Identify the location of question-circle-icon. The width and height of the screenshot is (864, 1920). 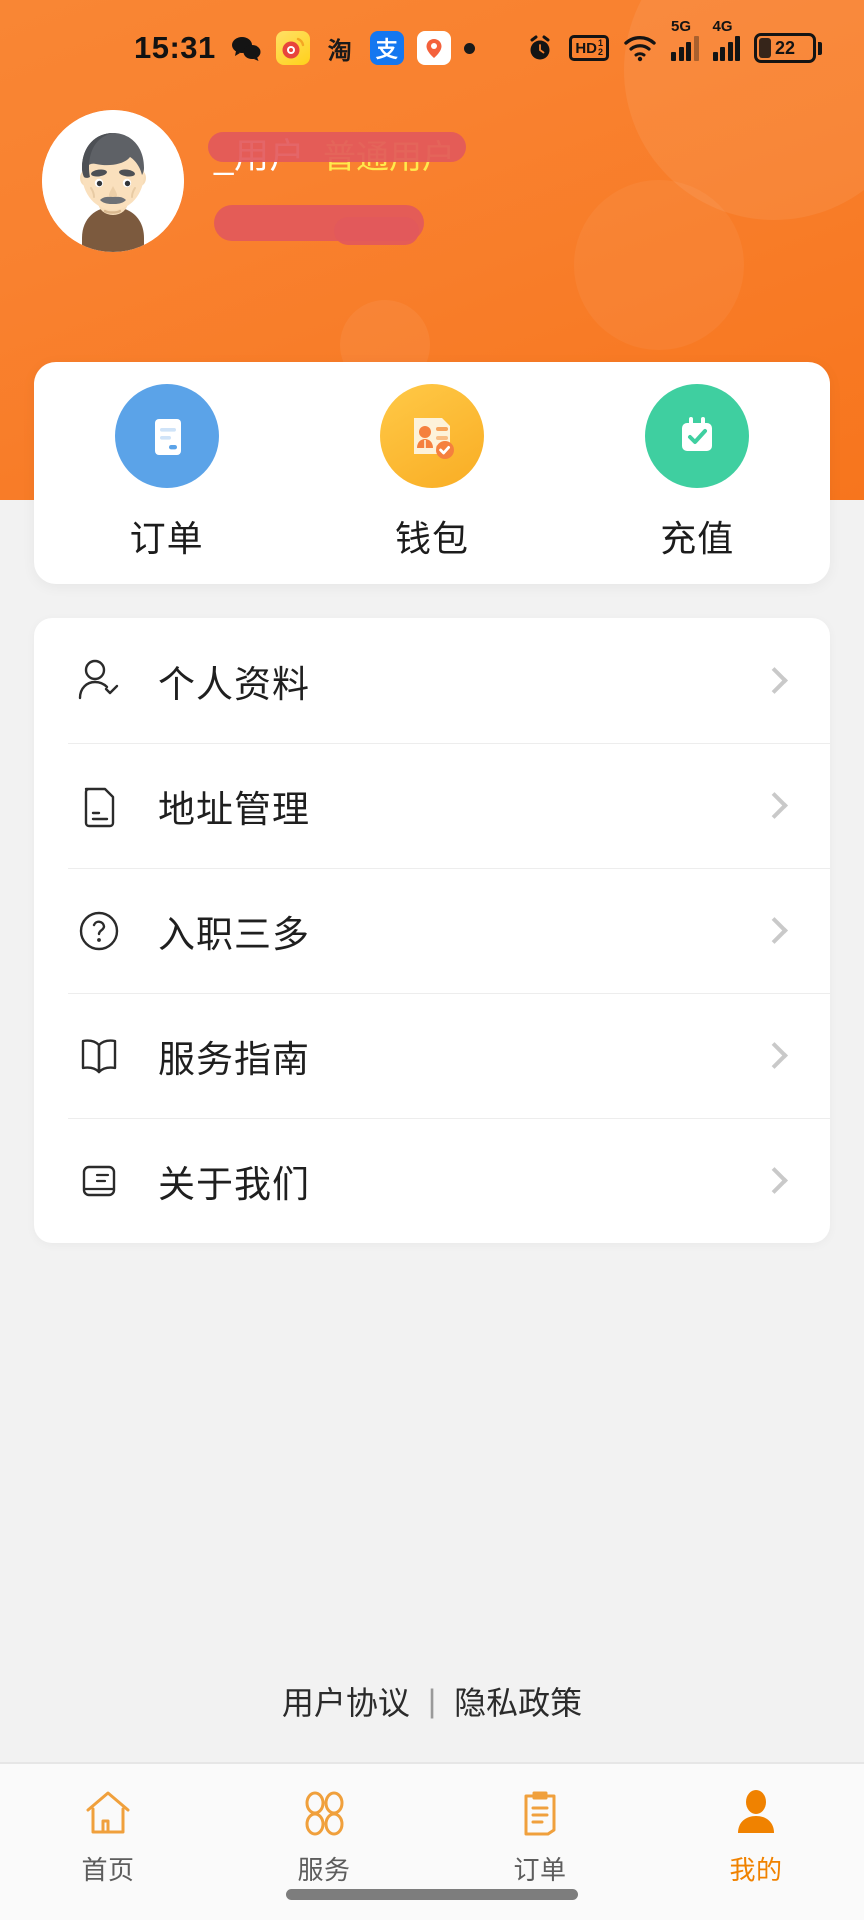
(99, 931).